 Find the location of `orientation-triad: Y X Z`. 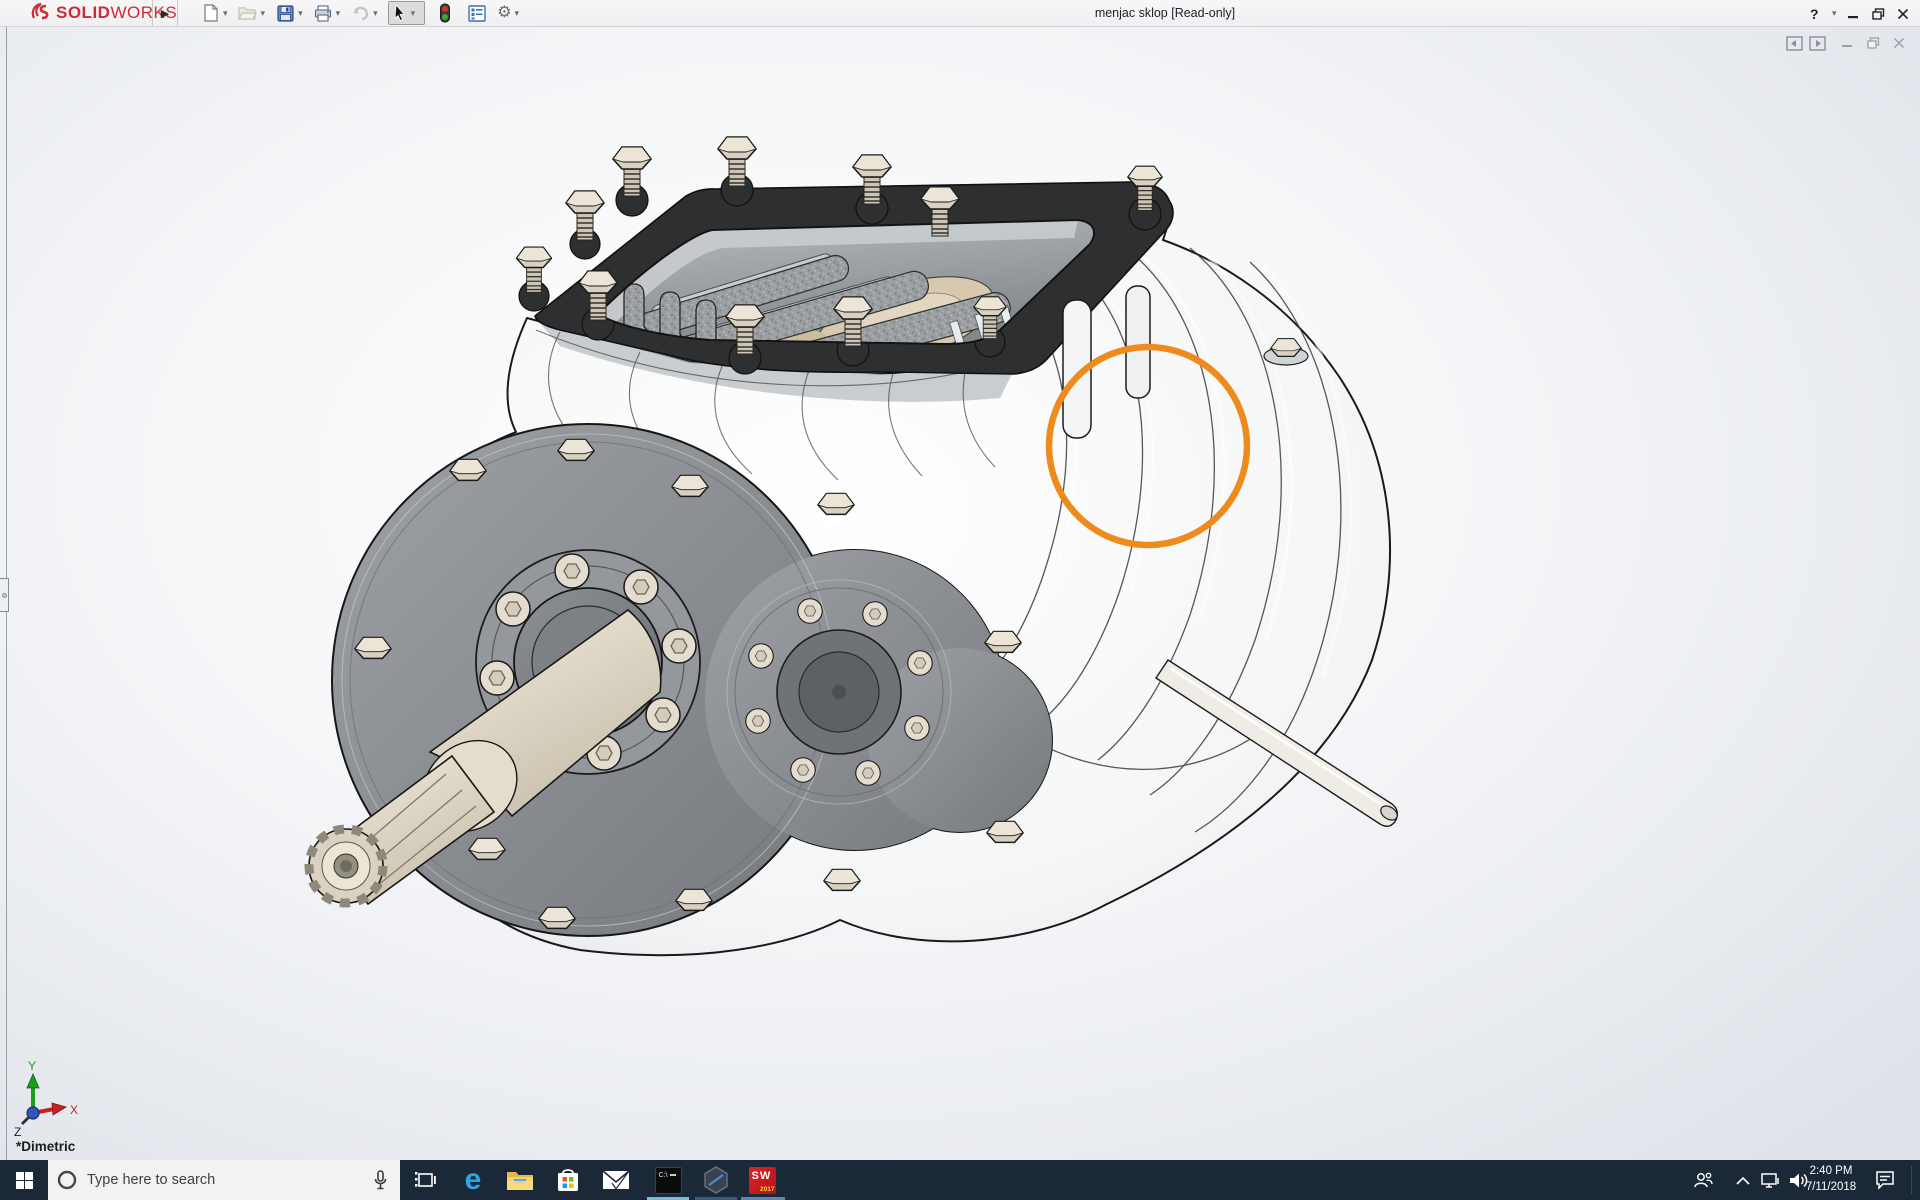

orientation-triad: Y X Z is located at coordinates (46, 1099).